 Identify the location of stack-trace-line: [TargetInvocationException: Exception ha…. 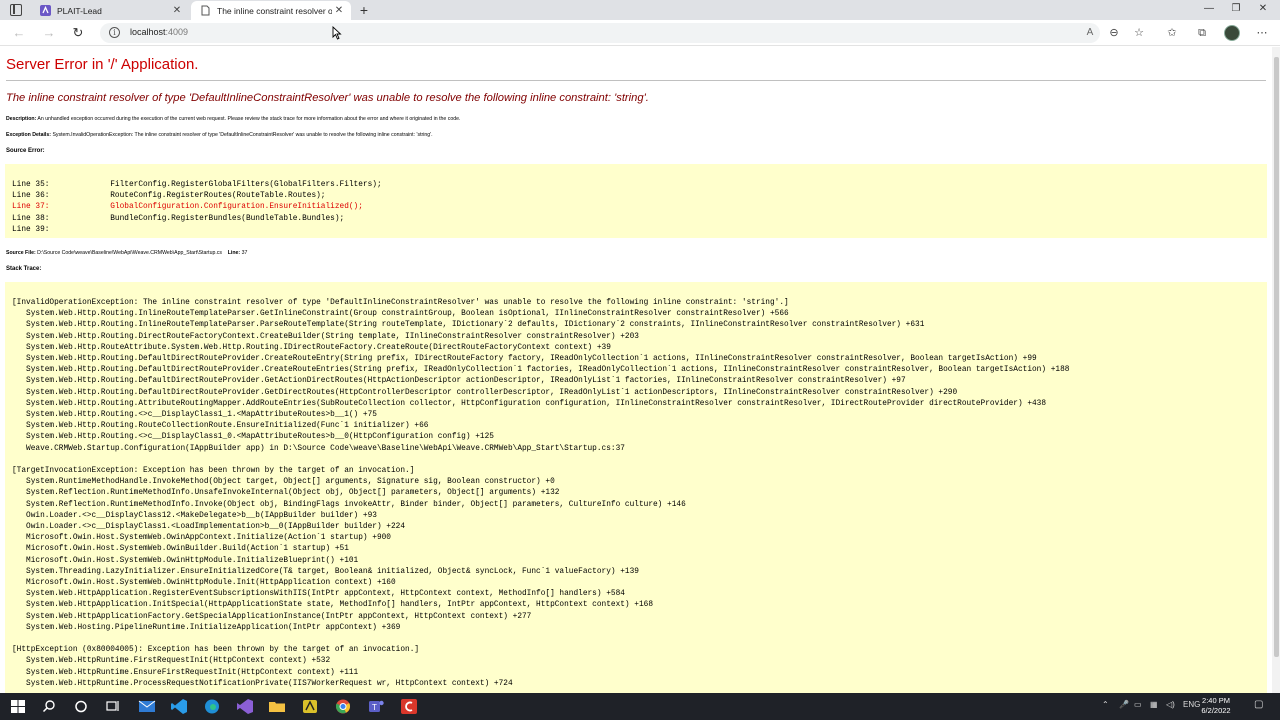
(213, 471).